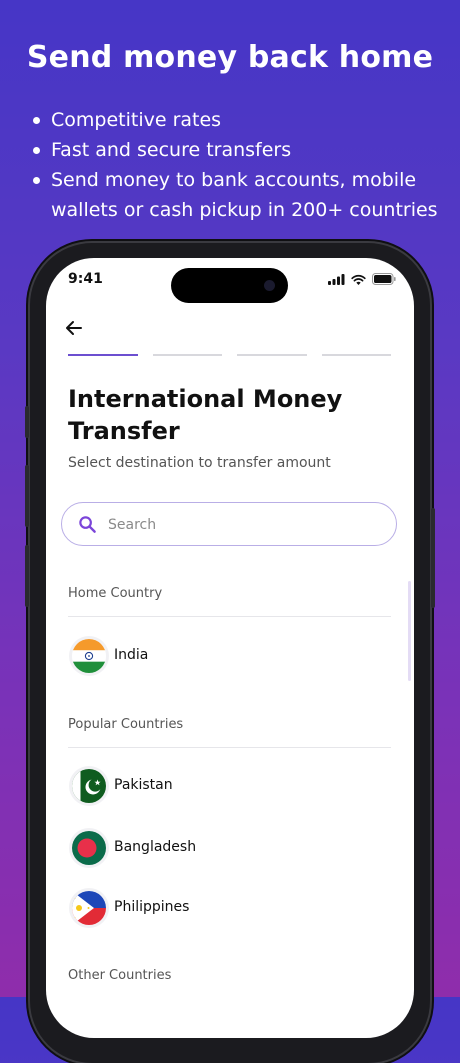 The image size is (460, 1063). I want to click on phone-power-button, so click(433, 558).